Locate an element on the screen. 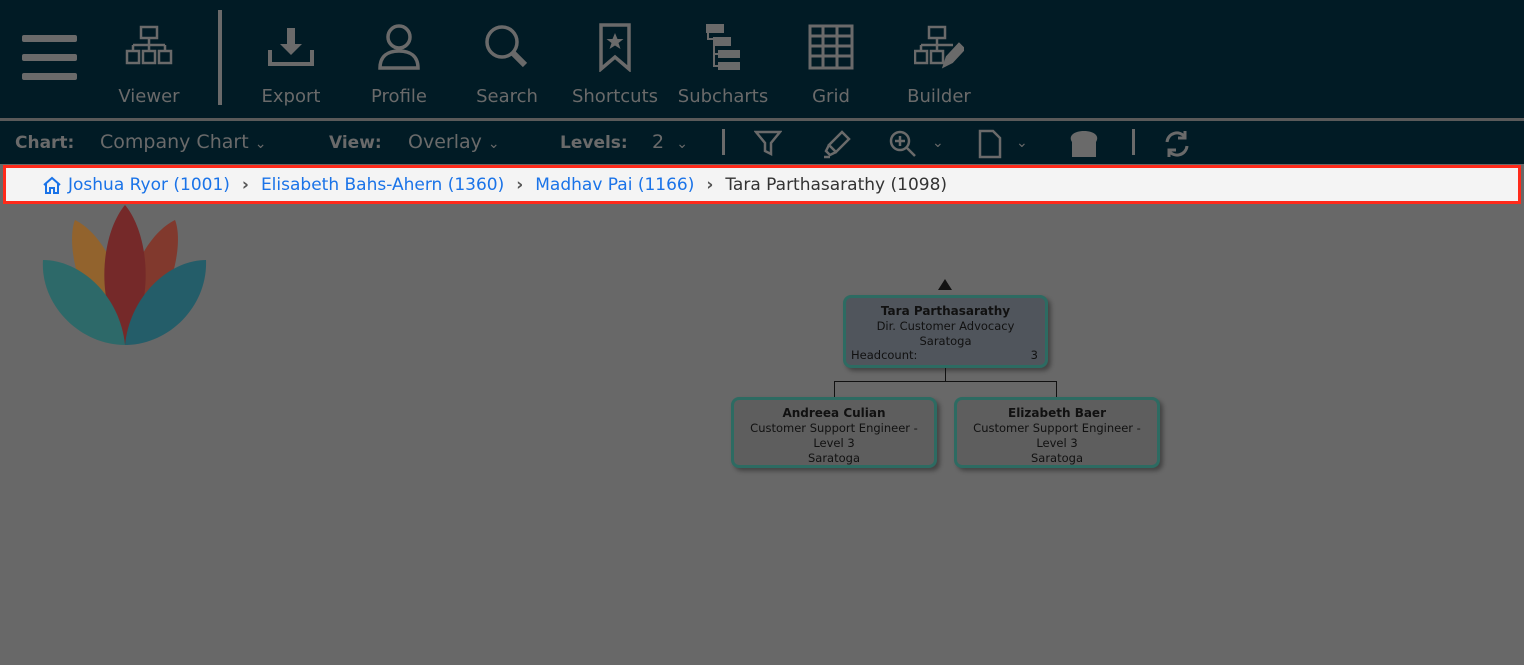 The image size is (1524, 665). profile-button: Profile is located at coordinates (399, 59).